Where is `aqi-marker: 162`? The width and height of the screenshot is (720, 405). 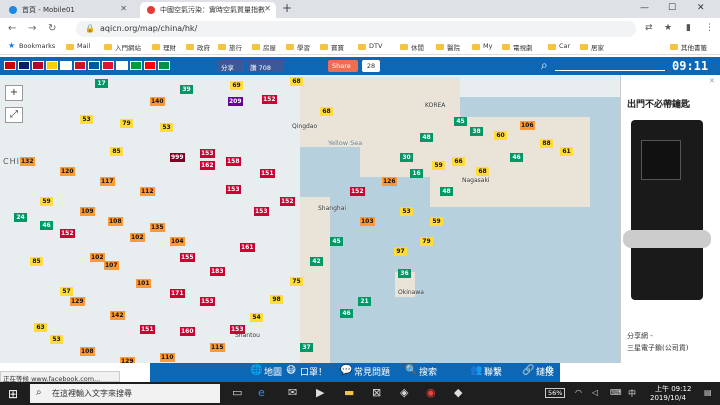 aqi-marker: 162 is located at coordinates (207, 165).